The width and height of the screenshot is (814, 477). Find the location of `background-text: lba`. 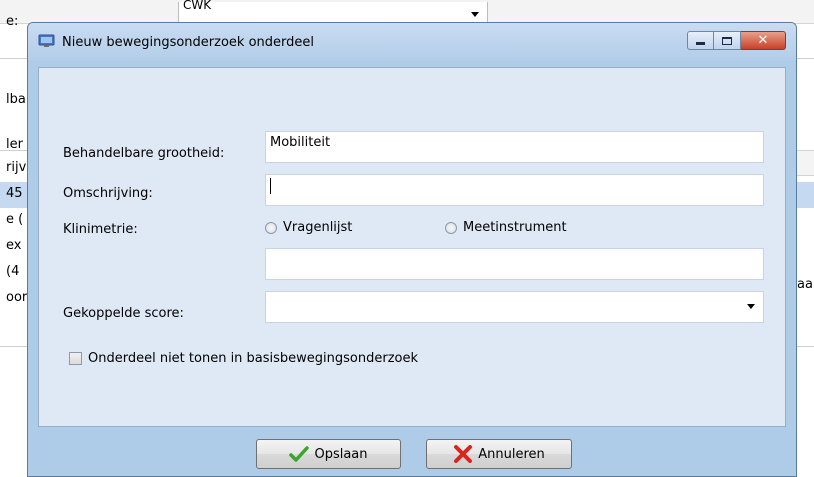

background-text: lba is located at coordinates (16, 99).